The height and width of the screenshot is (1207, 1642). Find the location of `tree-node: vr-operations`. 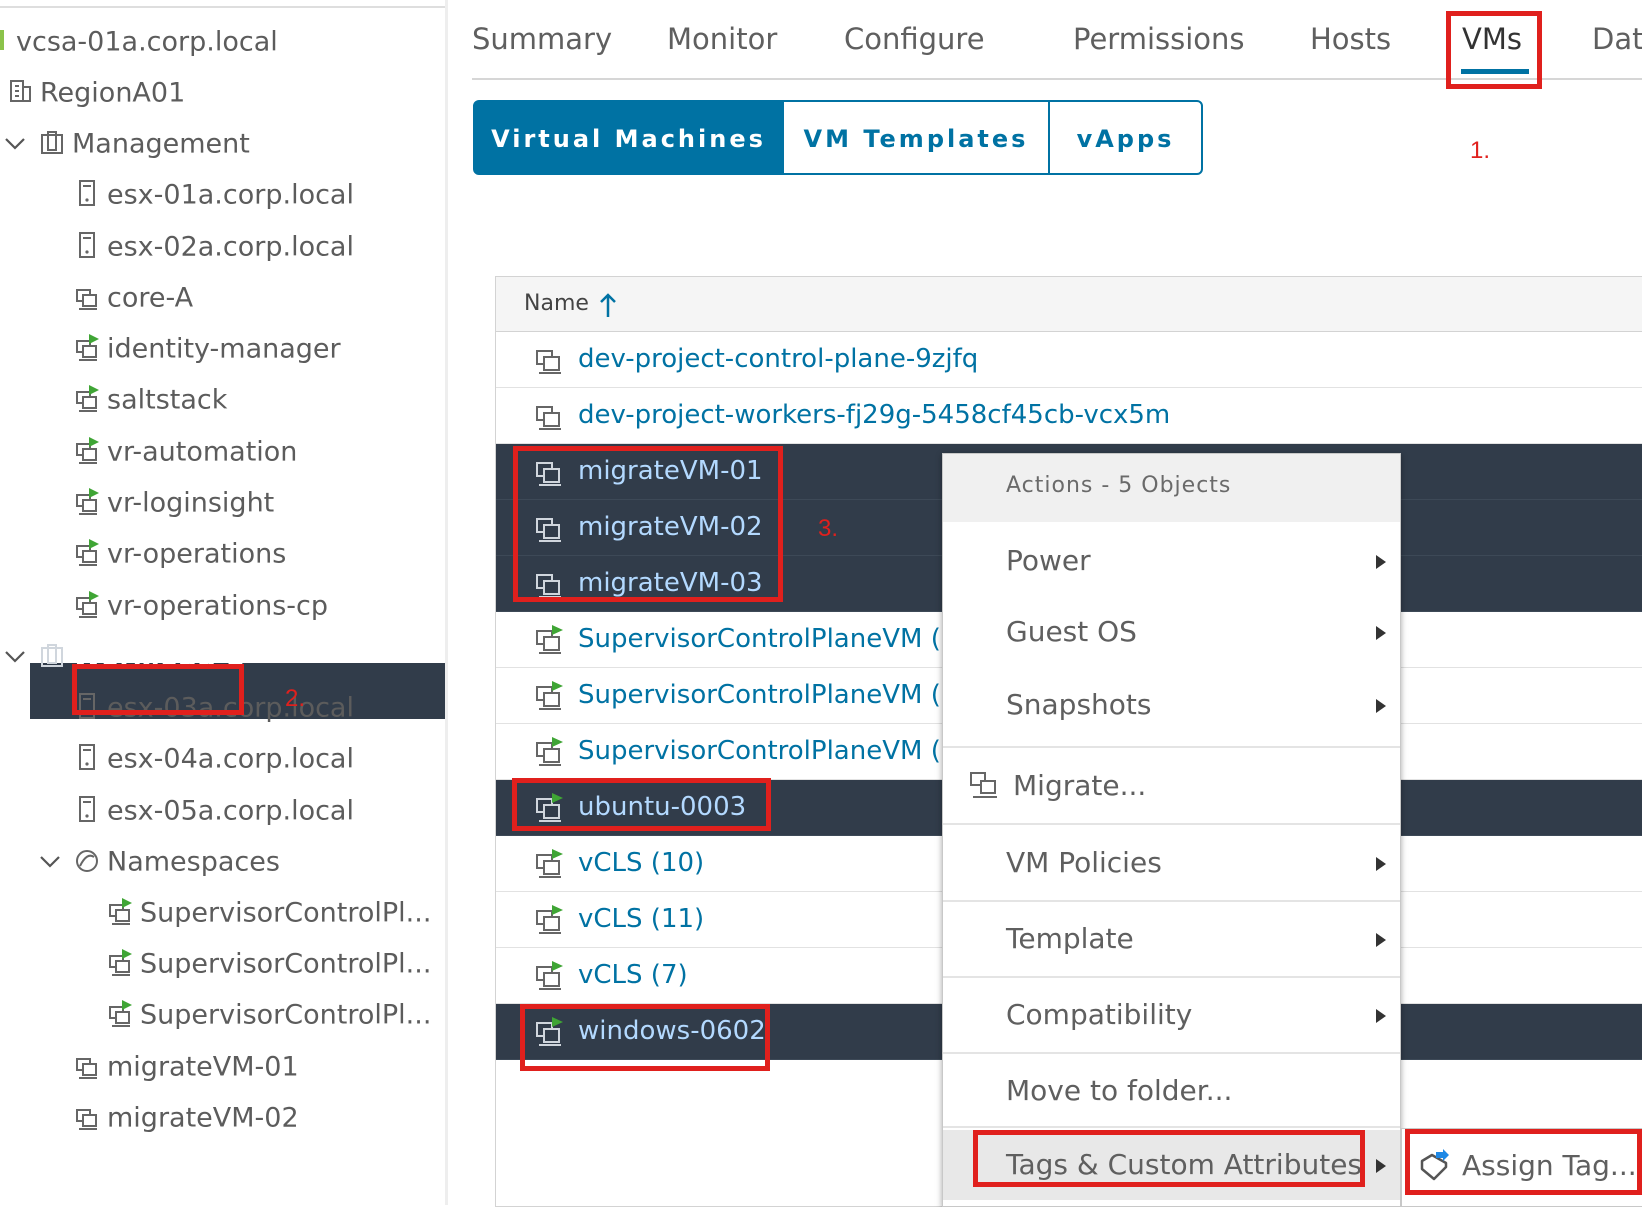

tree-node: vr-operations is located at coordinates (180, 554).